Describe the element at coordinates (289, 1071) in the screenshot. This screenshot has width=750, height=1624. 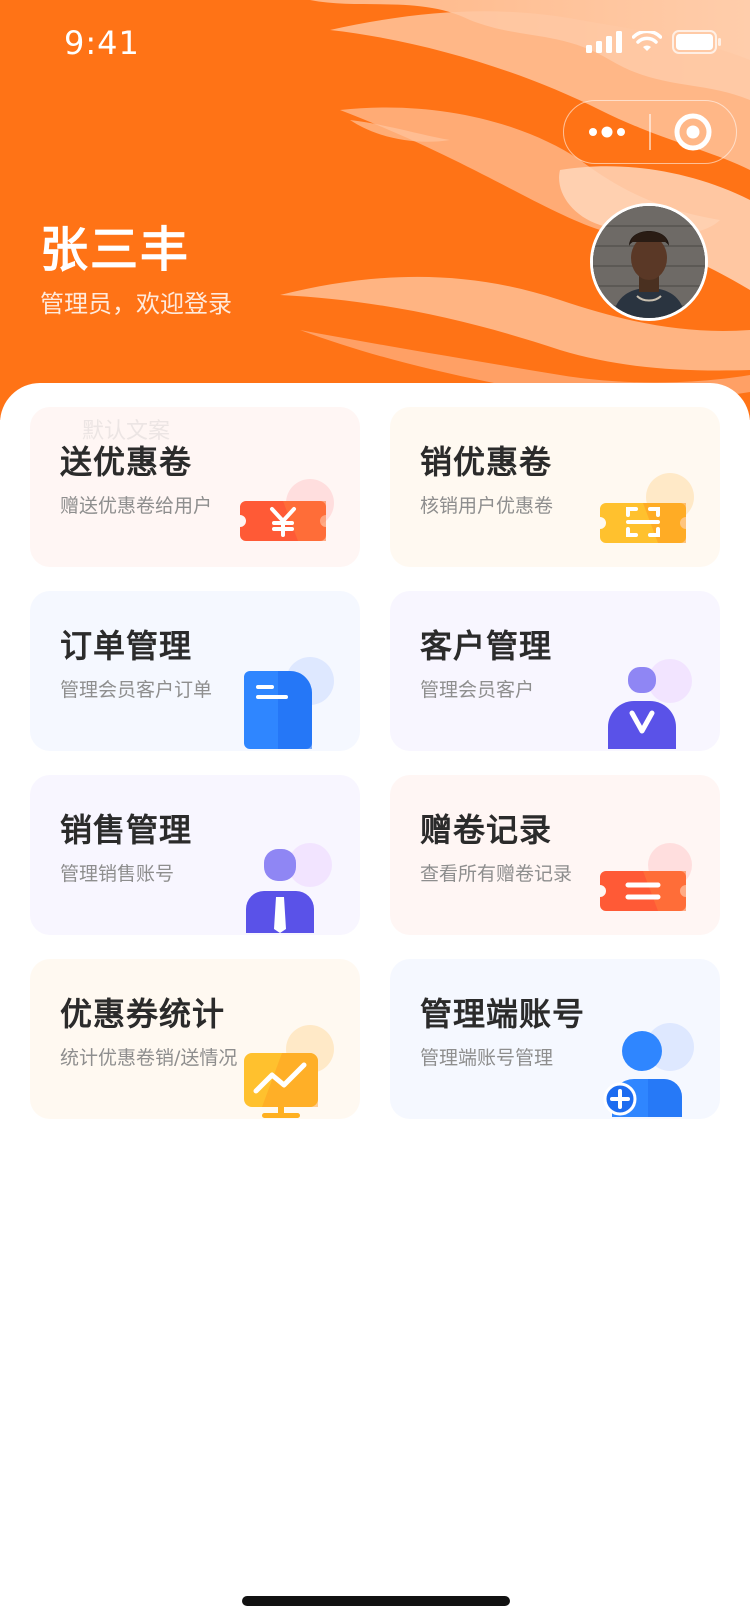
I see `statistics-chart-icon` at that location.